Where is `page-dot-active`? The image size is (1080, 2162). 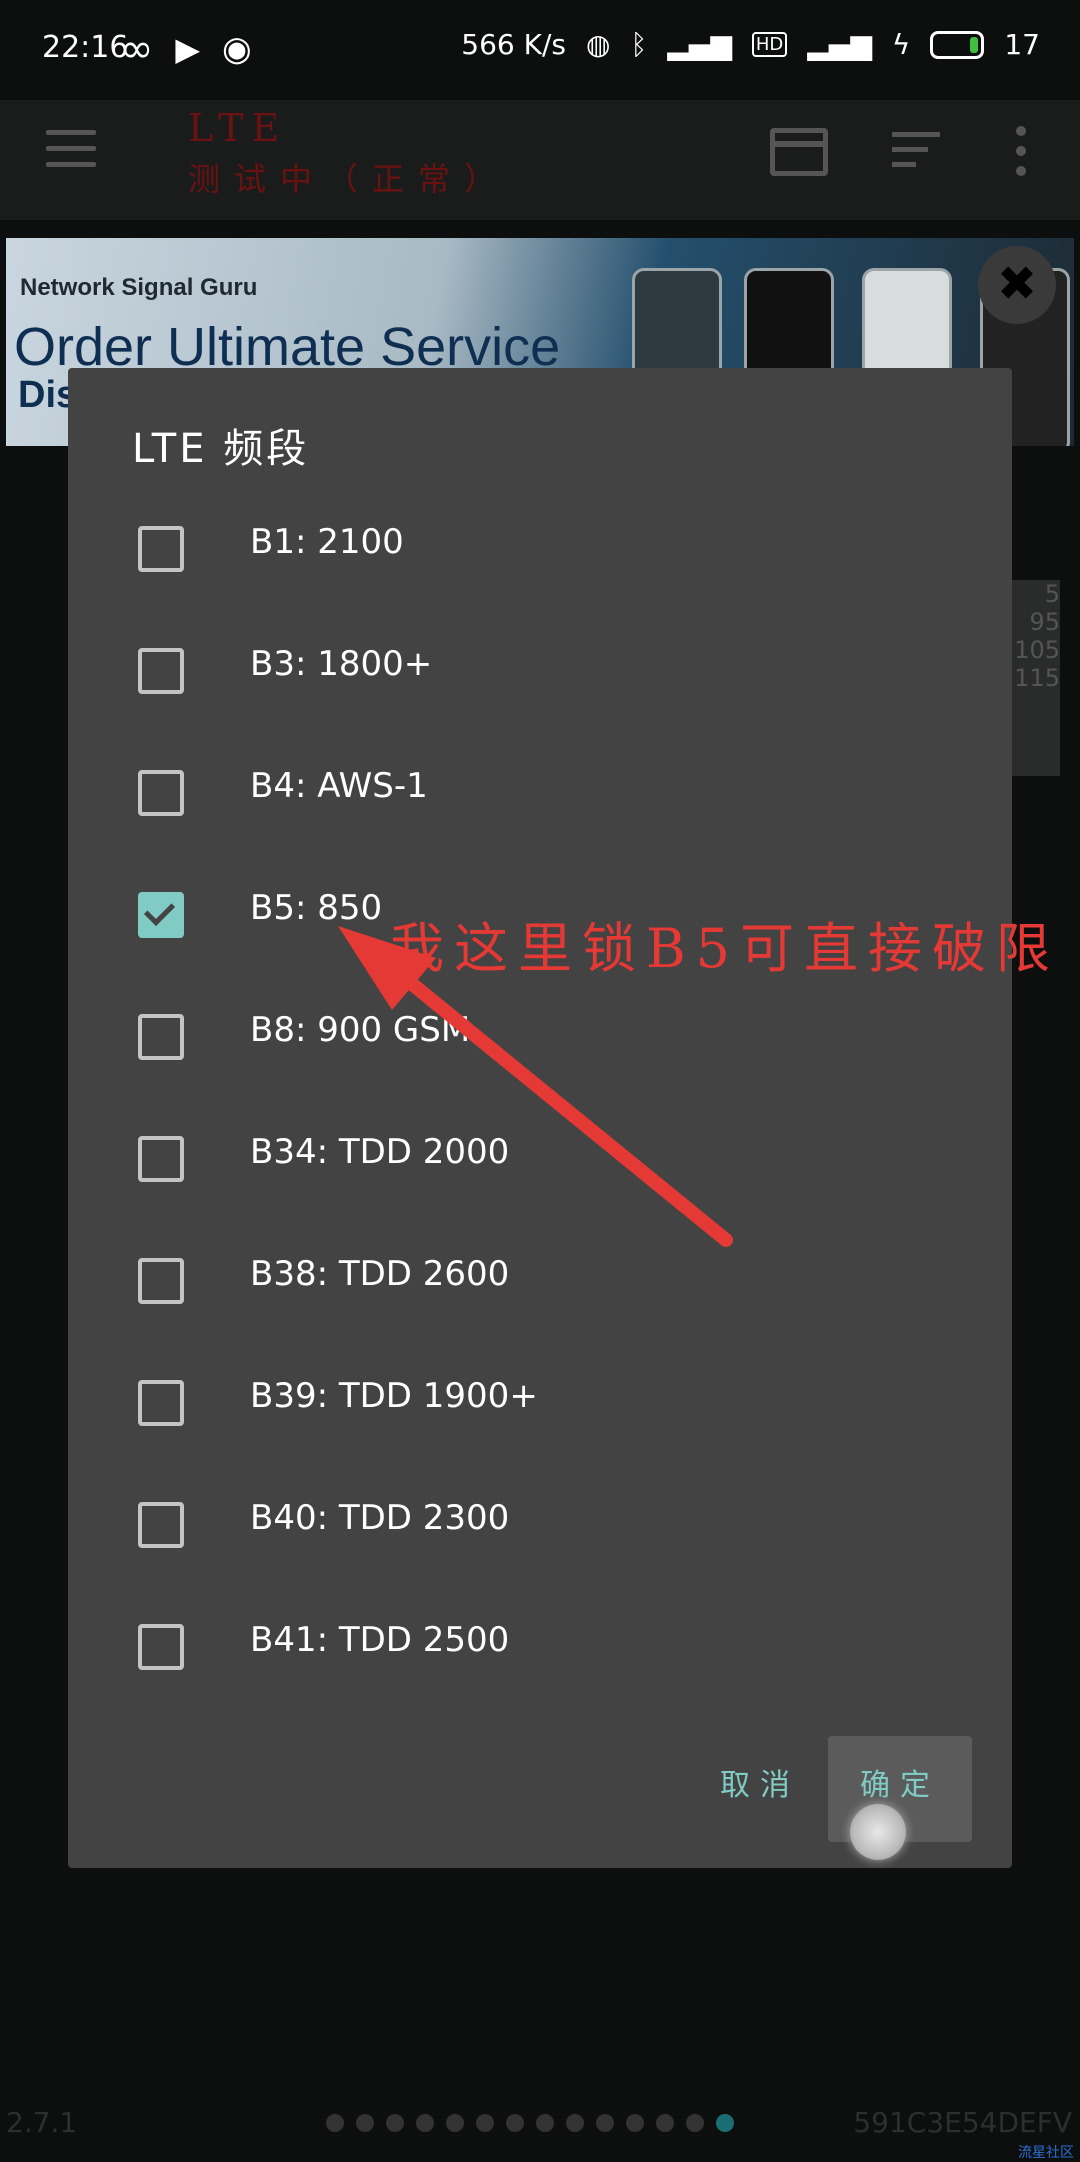 page-dot-active is located at coordinates (725, 2123).